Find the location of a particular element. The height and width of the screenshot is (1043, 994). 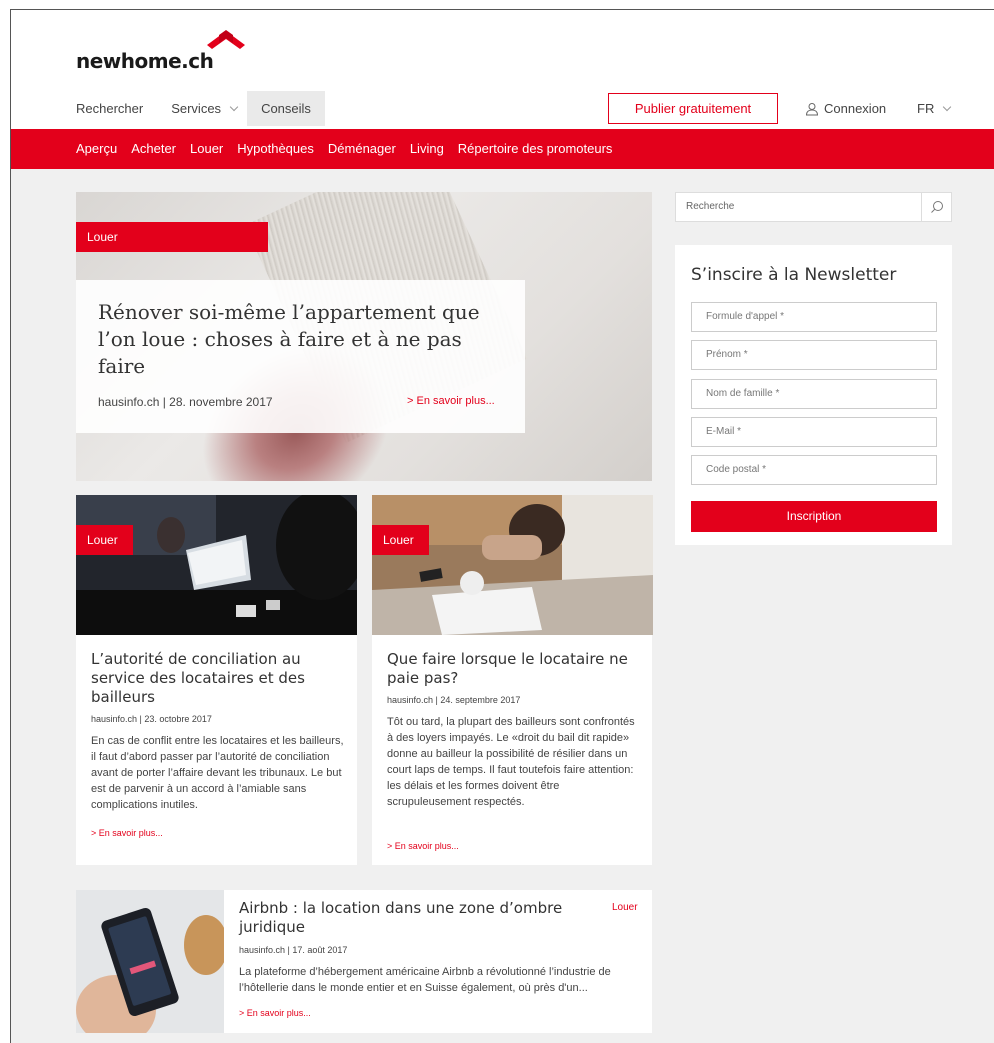

login-link: Connexion is located at coordinates (845, 108).